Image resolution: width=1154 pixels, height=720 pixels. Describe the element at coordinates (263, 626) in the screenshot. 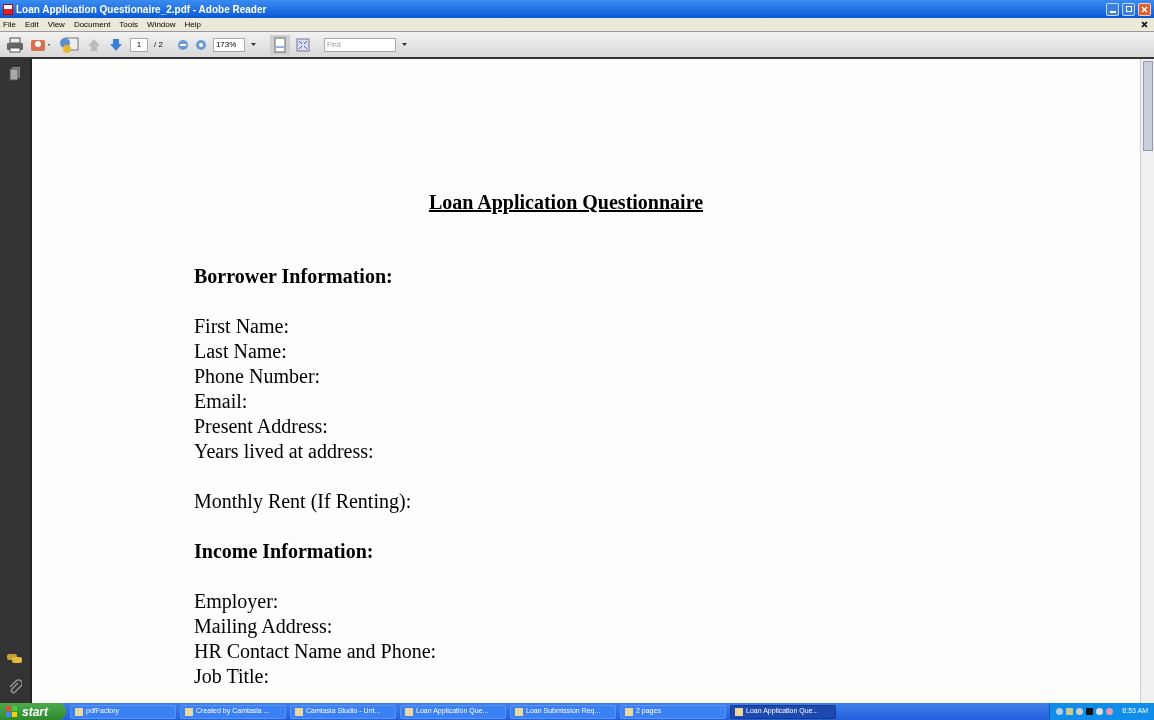

I see `field-label: Mailing Address:` at that location.